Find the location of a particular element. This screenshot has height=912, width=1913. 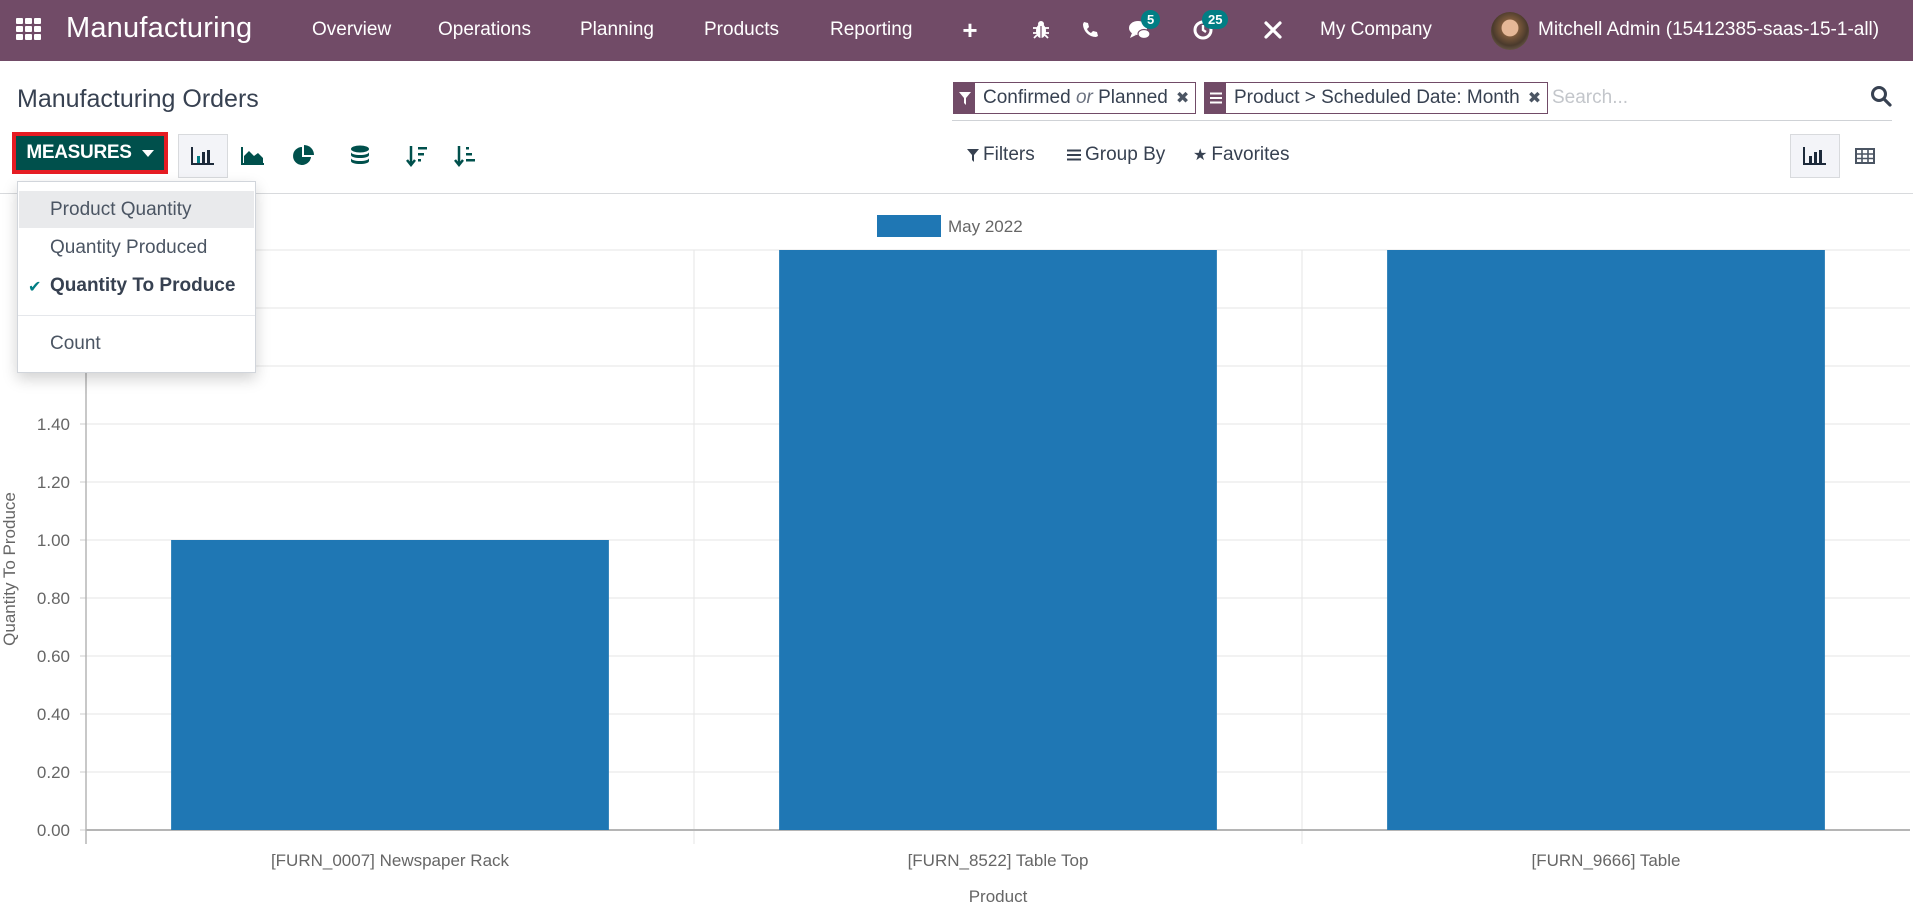

sort-ascending-icon is located at coordinates (464, 156).